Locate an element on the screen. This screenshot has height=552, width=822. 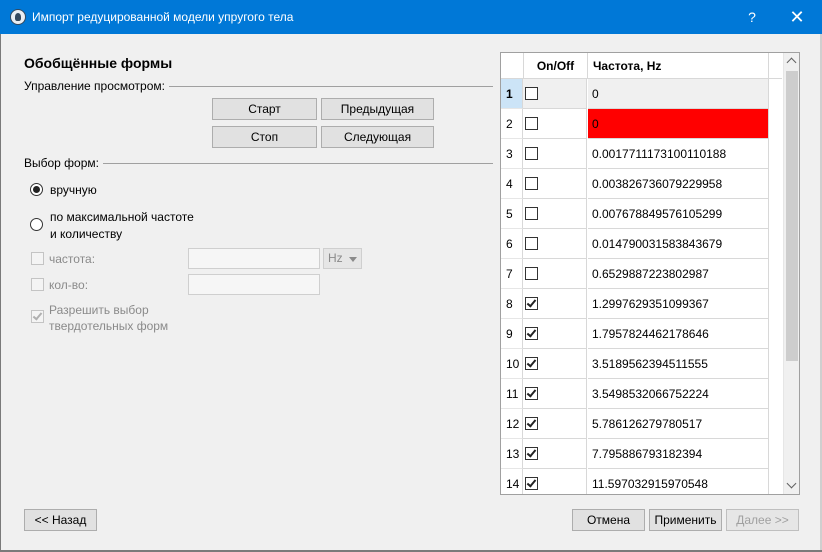
table-row: 4 0.003826736079229958 is located at coordinates (641, 184).